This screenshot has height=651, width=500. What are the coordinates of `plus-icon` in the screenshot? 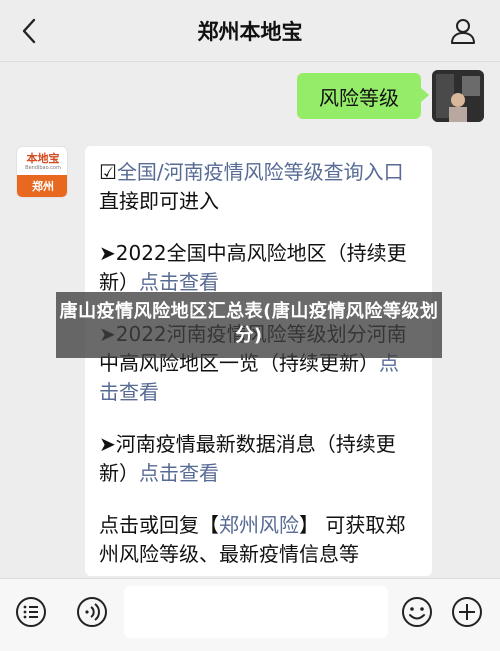 It's located at (467, 612).